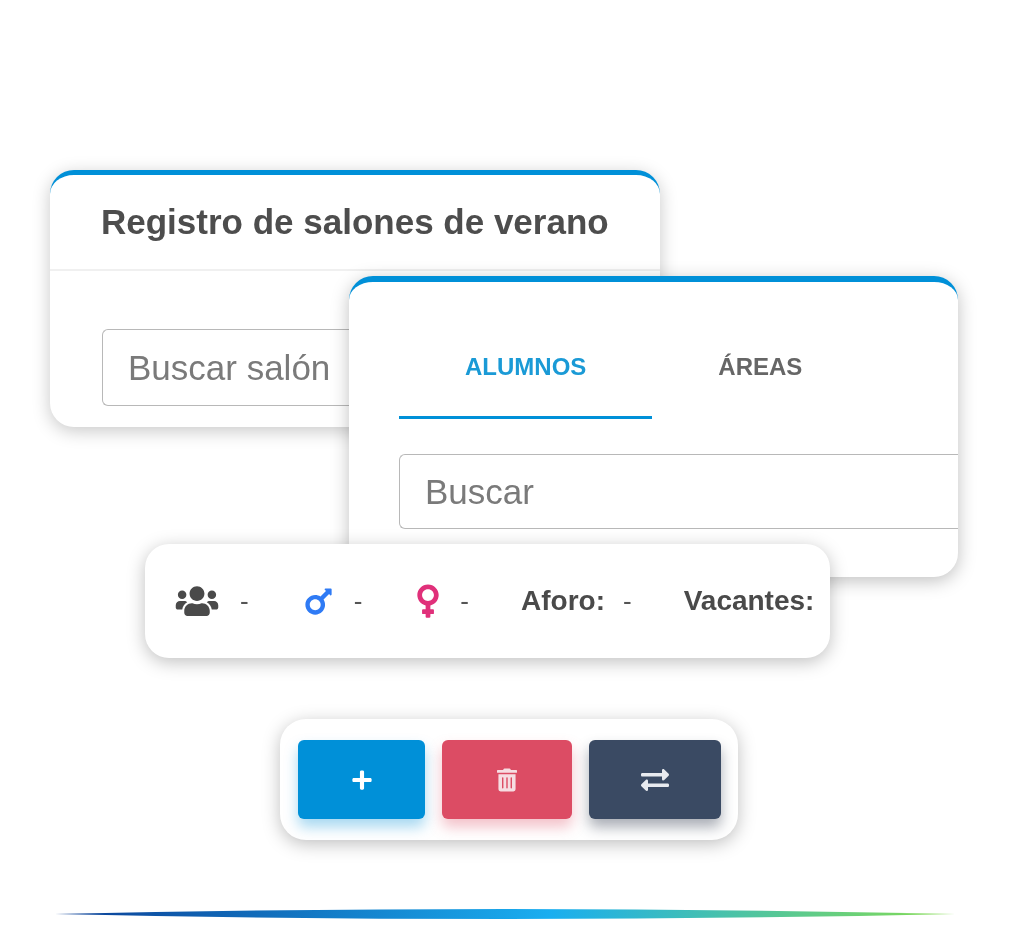 The width and height of the screenshot is (1011, 934). I want to click on stat-label: Aforo:, so click(563, 601).